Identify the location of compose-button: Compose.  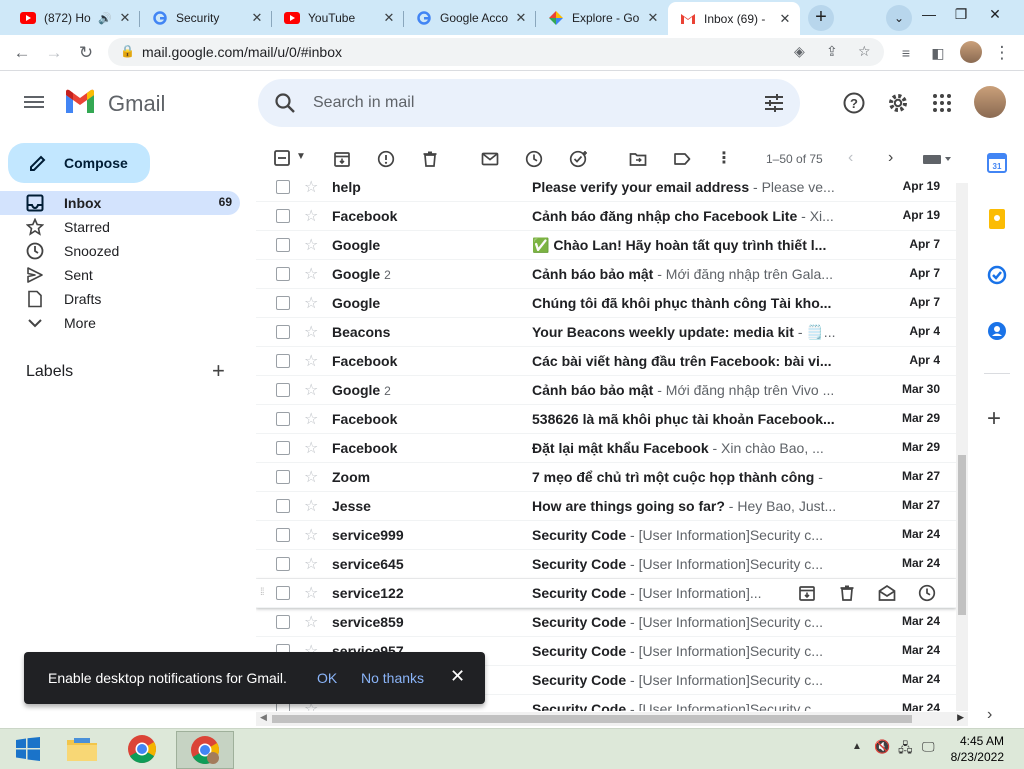
(79, 163).